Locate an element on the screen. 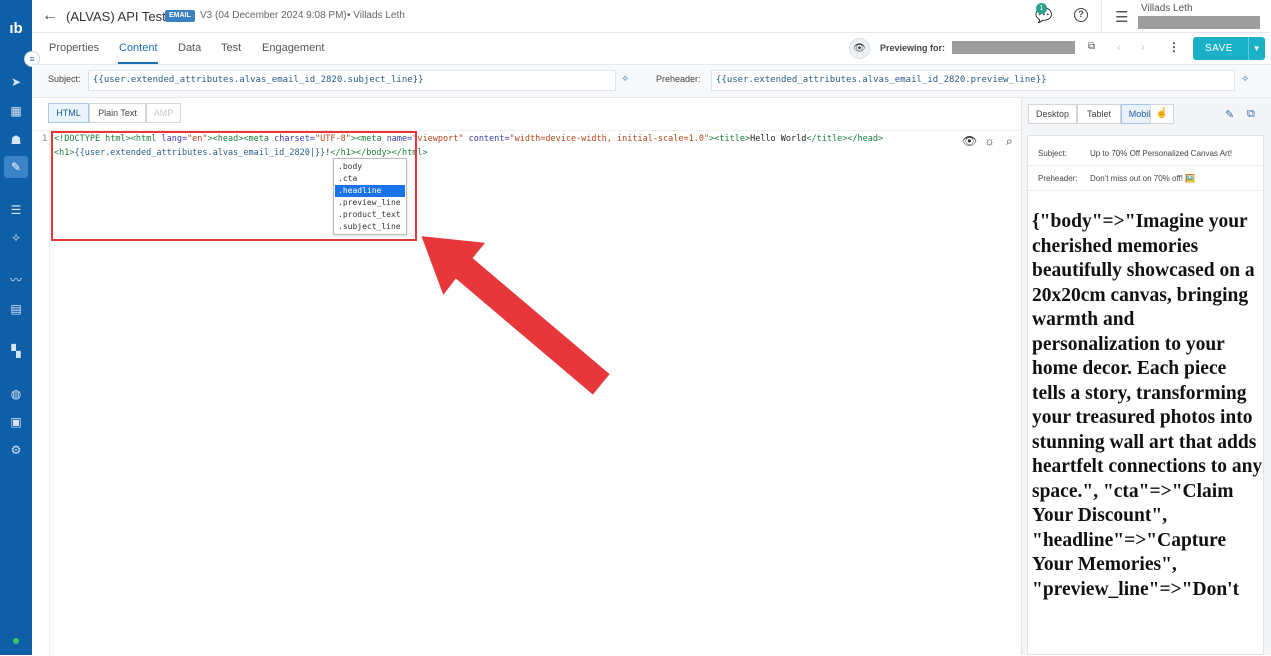  users-icon: ☗ is located at coordinates (16, 140).